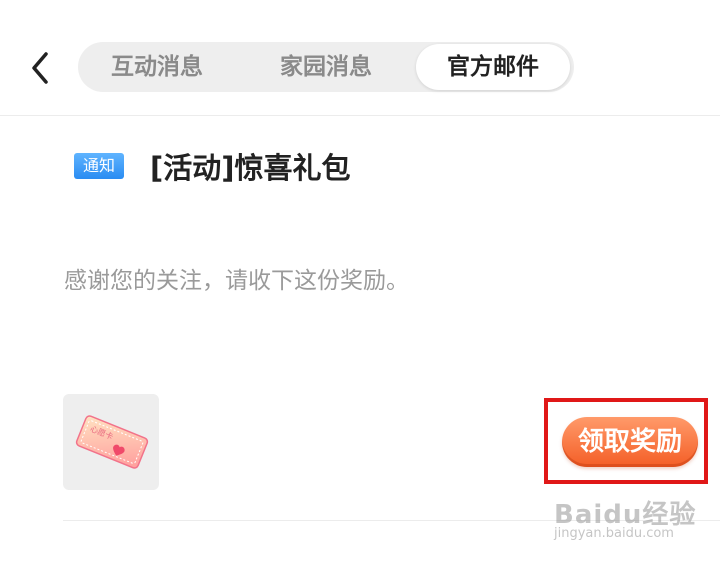 This screenshot has width=720, height=566. I want to click on heart-ticket-icon: 心愿卡, so click(112, 442).